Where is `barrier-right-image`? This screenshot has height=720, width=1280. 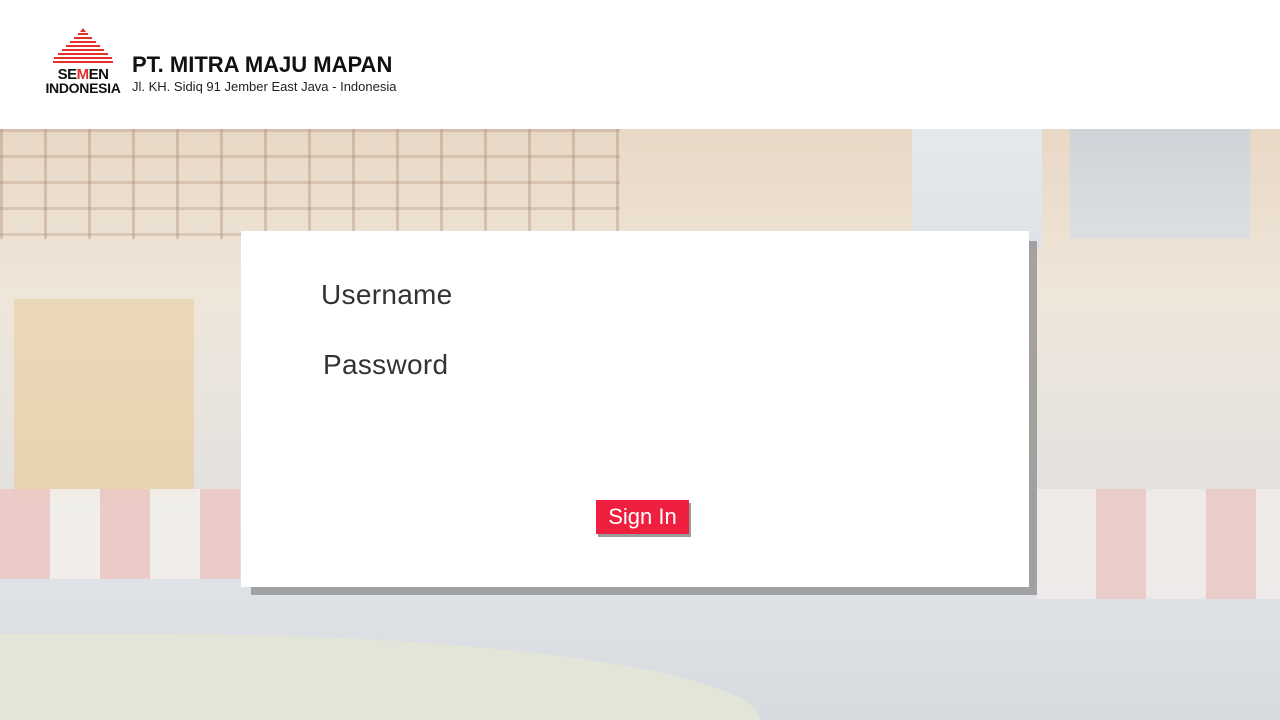 barrier-right-image is located at coordinates (1158, 544).